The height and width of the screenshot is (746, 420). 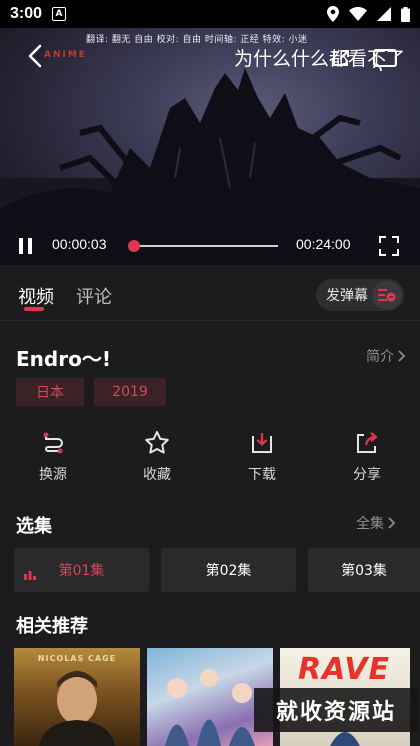 What do you see at coordinates (157, 457) in the screenshot?
I see `favorite-button: 收藏` at bounding box center [157, 457].